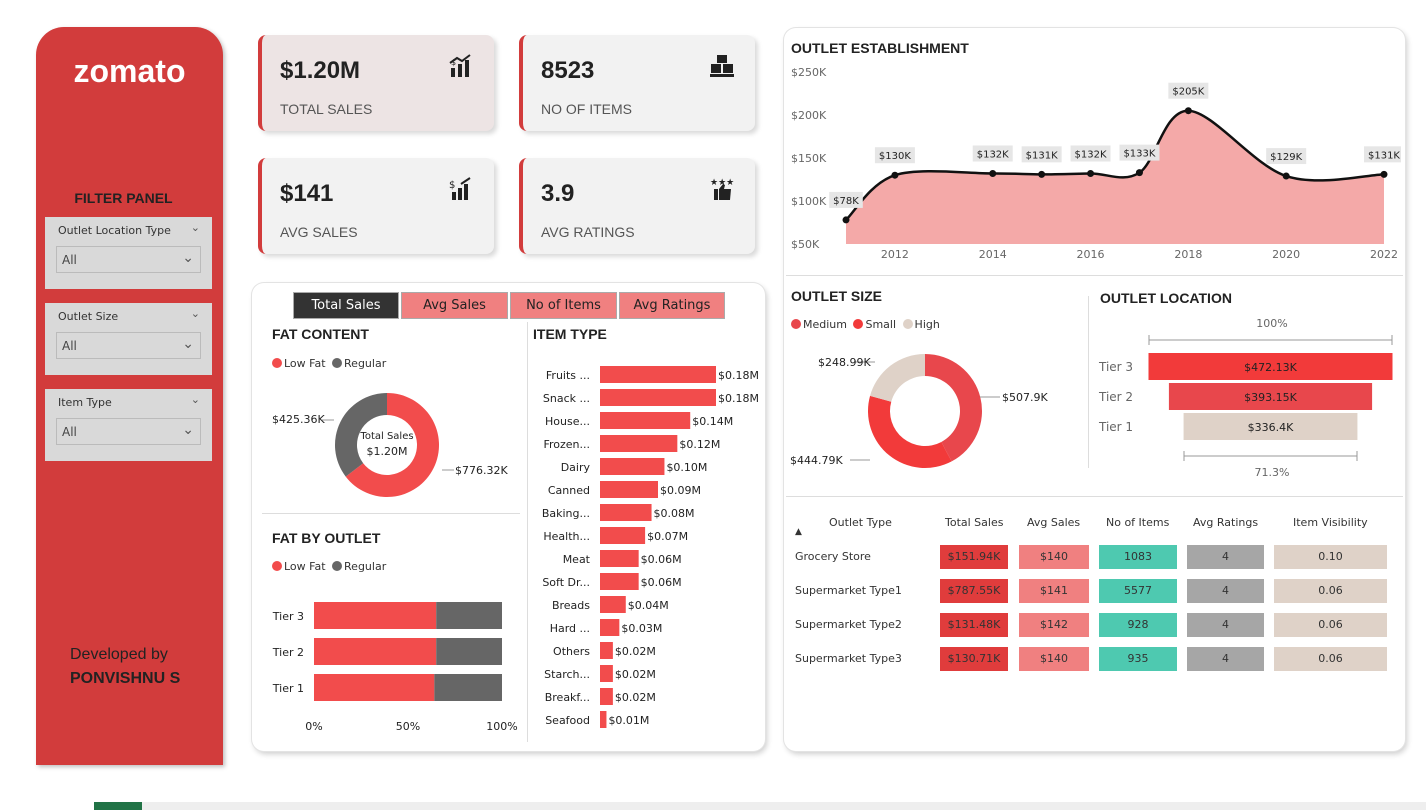 The width and height of the screenshot is (1426, 810). I want to click on tab-total-sales: Total Sales, so click(346, 305).